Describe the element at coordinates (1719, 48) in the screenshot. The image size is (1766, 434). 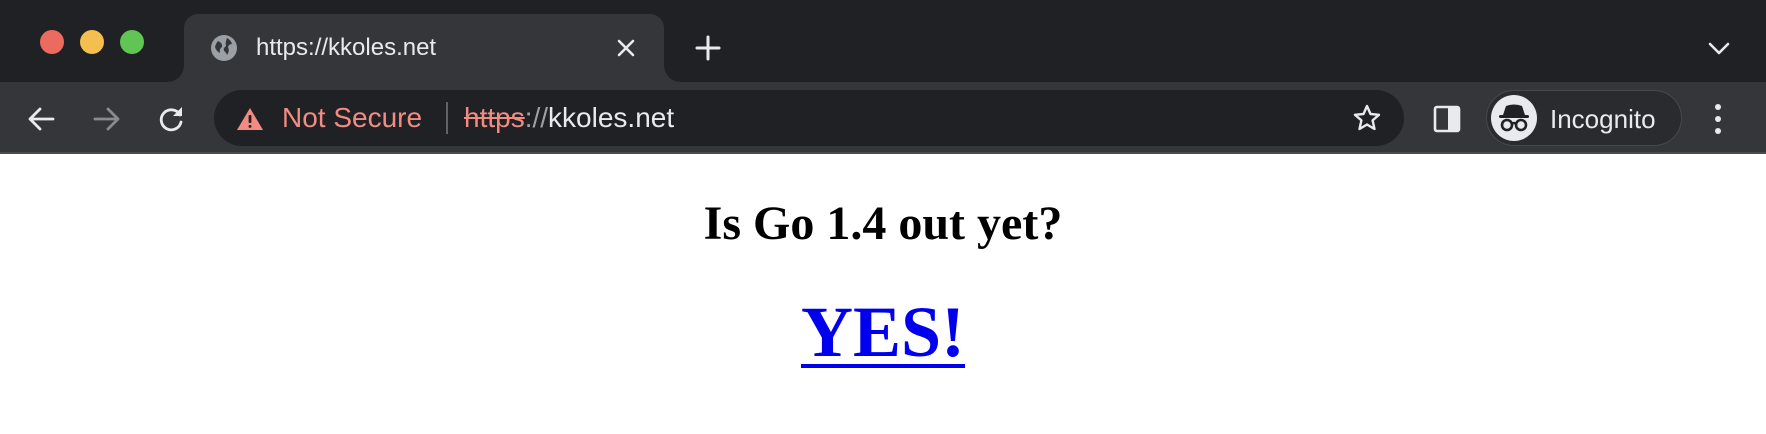
I see `chevron-down-icon` at that location.